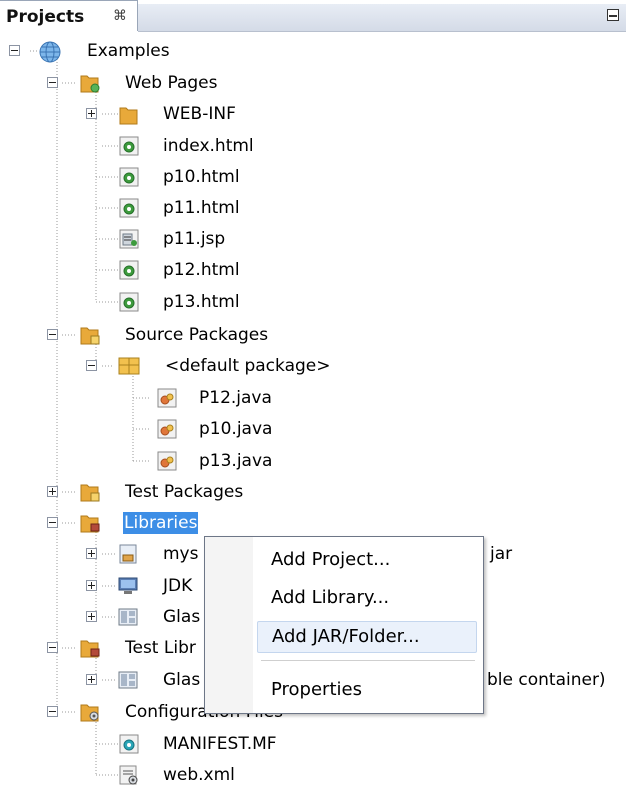 This screenshot has width=626, height=789. I want to click on expand-web-inf-toggle, so click(91, 113).